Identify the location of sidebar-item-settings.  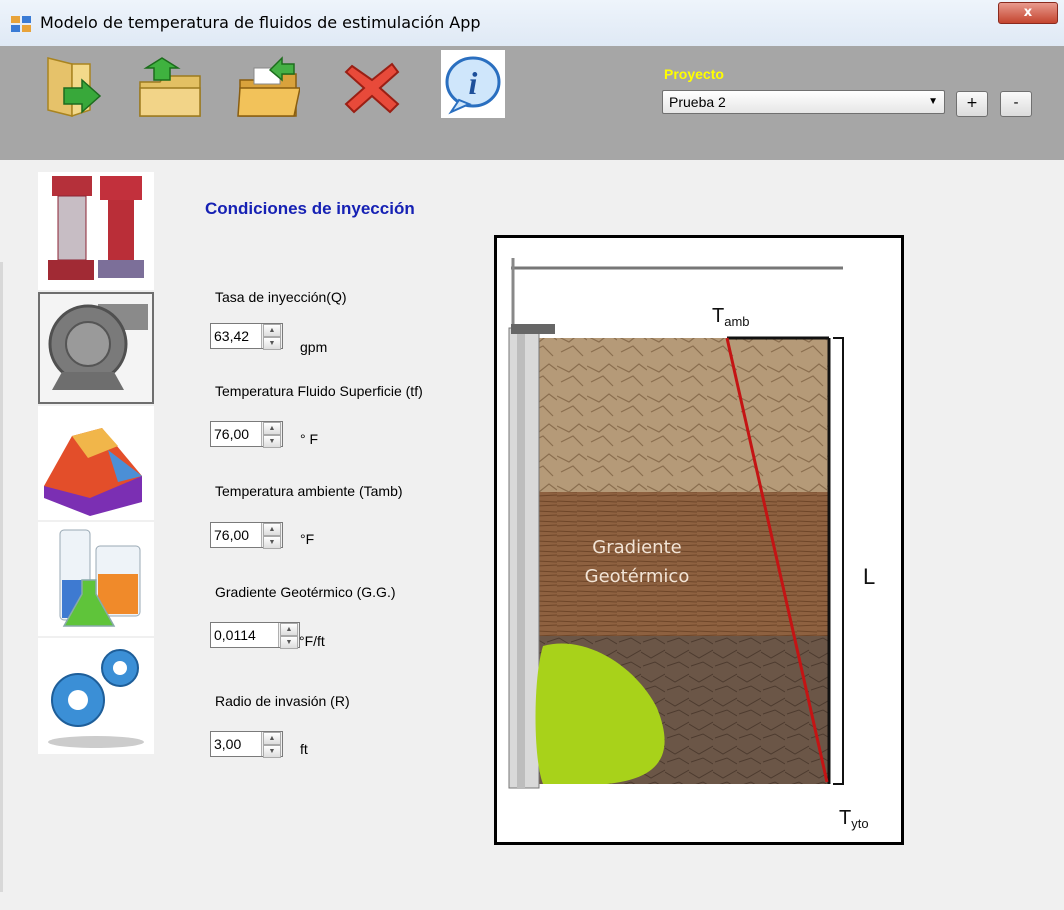
(96, 696).